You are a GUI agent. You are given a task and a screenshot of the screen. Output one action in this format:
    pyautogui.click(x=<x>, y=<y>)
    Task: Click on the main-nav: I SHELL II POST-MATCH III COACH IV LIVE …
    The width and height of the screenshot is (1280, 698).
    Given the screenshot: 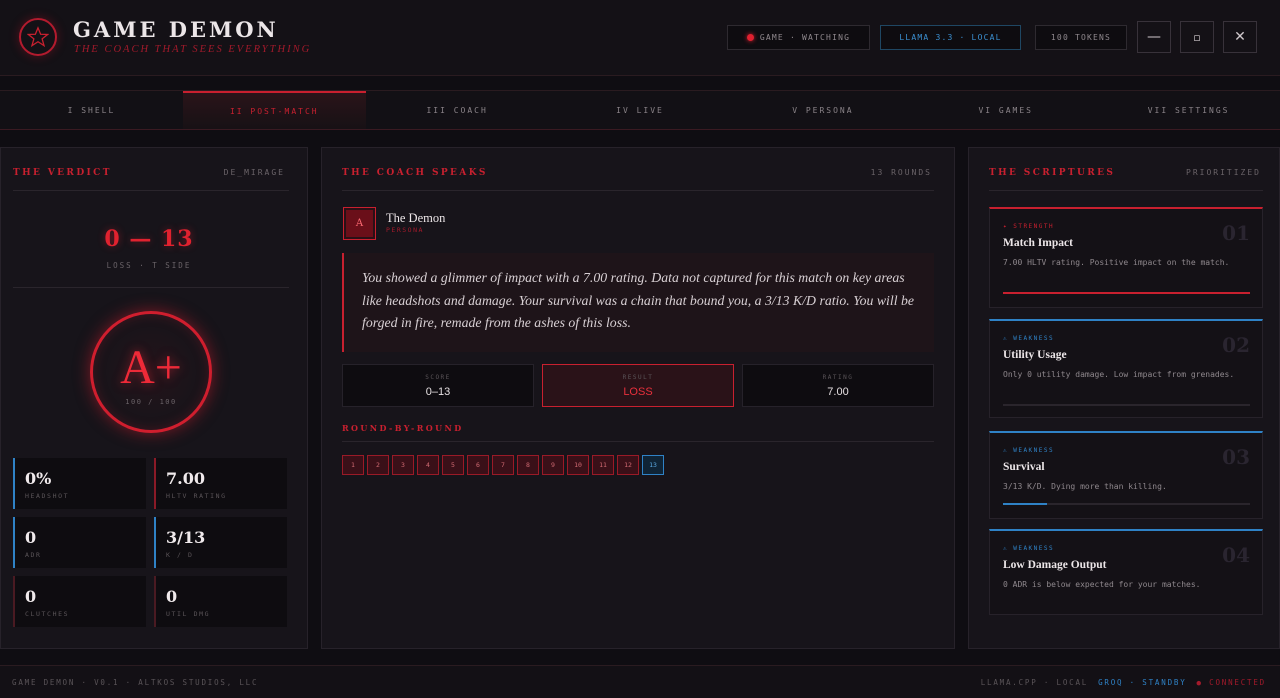 What is the action you would take?
    pyautogui.click(x=640, y=110)
    